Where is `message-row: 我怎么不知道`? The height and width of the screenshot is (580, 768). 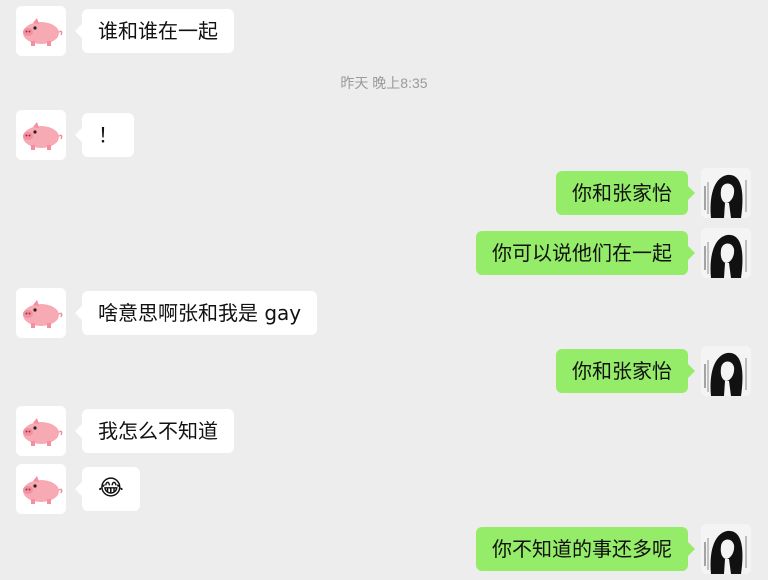 message-row: 我怎么不知道 is located at coordinates (384, 432).